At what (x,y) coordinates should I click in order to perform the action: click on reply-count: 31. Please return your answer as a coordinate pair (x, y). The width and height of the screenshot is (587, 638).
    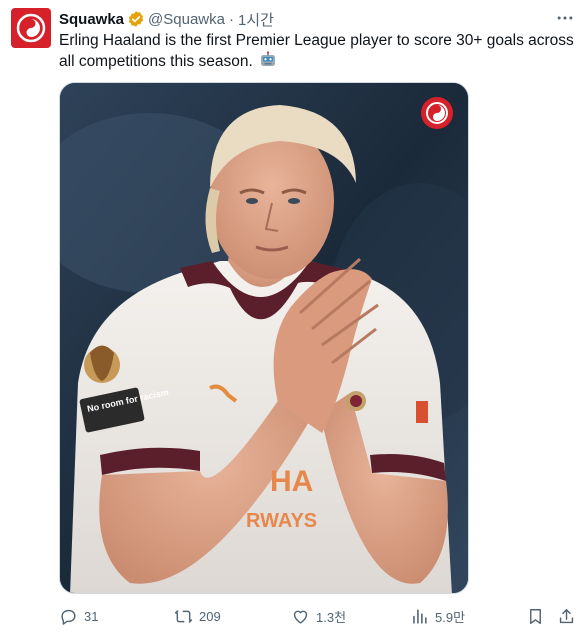
    Looking at the image, I should click on (91, 616).